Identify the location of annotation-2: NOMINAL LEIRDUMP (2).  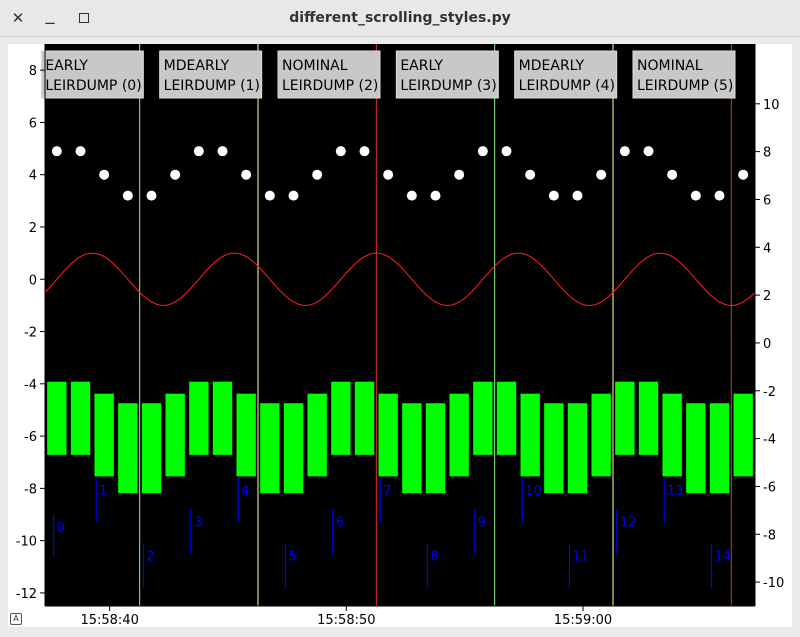
(329, 74).